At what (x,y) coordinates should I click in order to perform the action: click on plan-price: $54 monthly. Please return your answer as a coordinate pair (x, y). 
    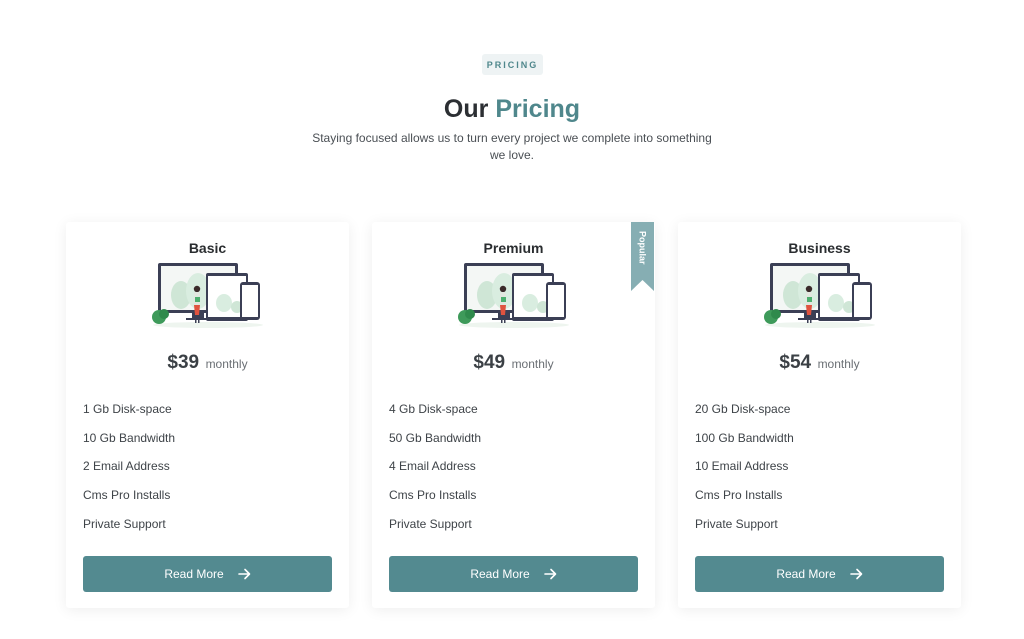
    Looking at the image, I should click on (819, 363).